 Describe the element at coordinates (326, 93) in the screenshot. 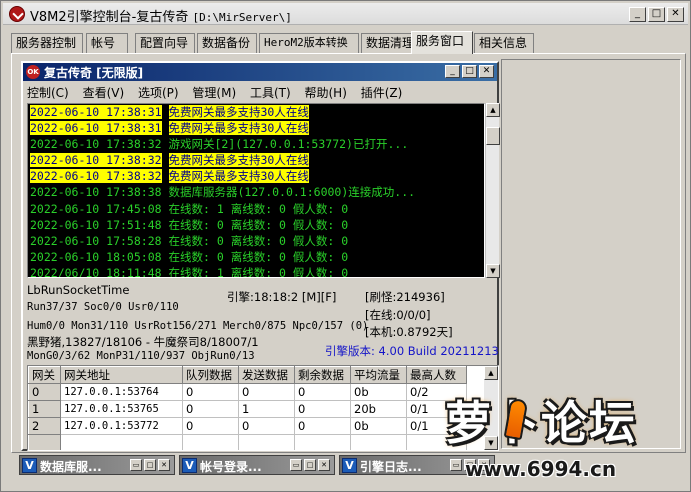

I see `menu-help: 帮助(H)` at that location.